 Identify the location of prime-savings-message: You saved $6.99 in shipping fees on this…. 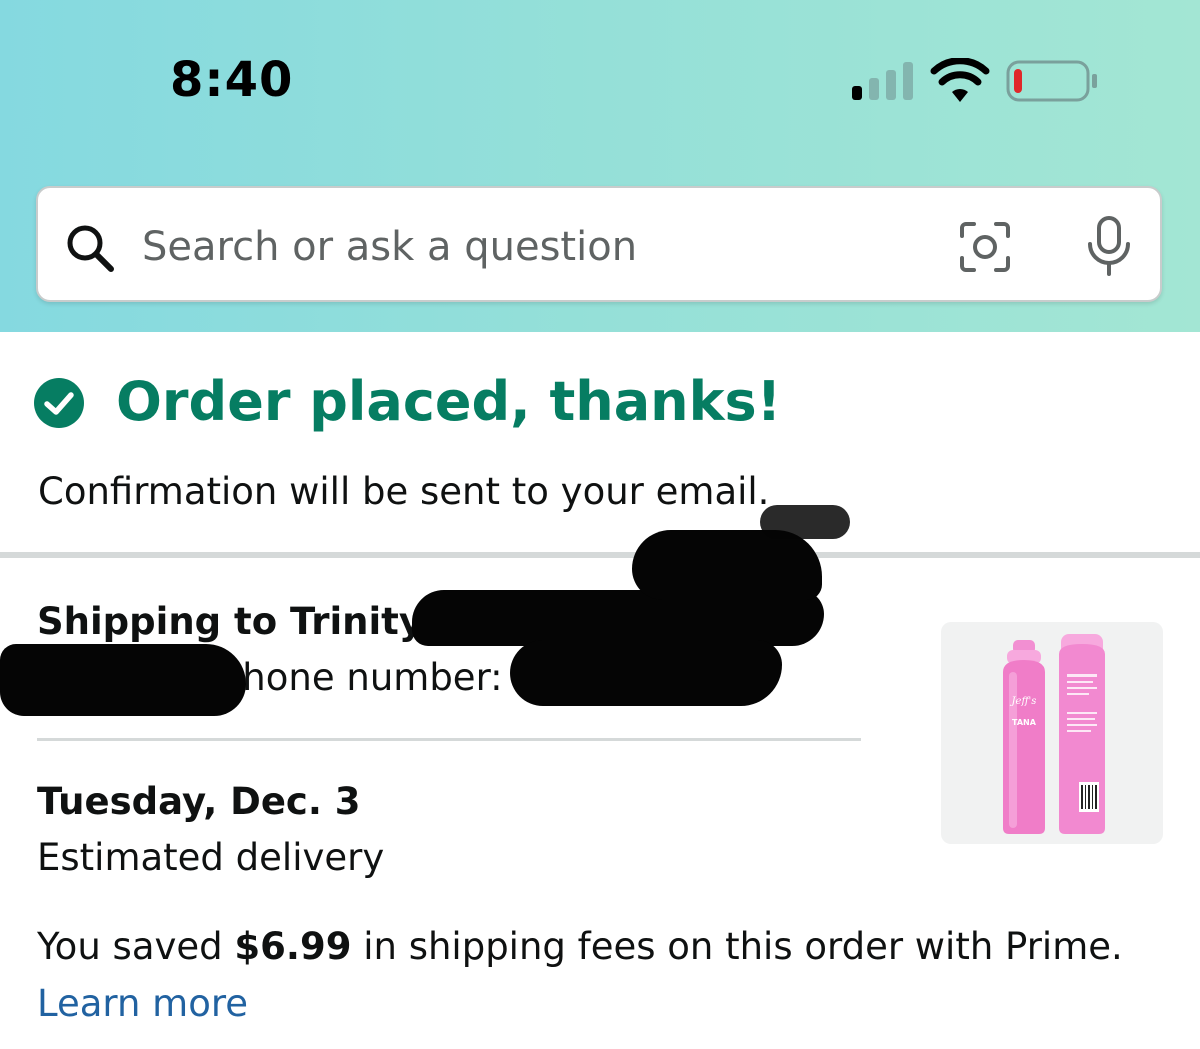
(580, 946).